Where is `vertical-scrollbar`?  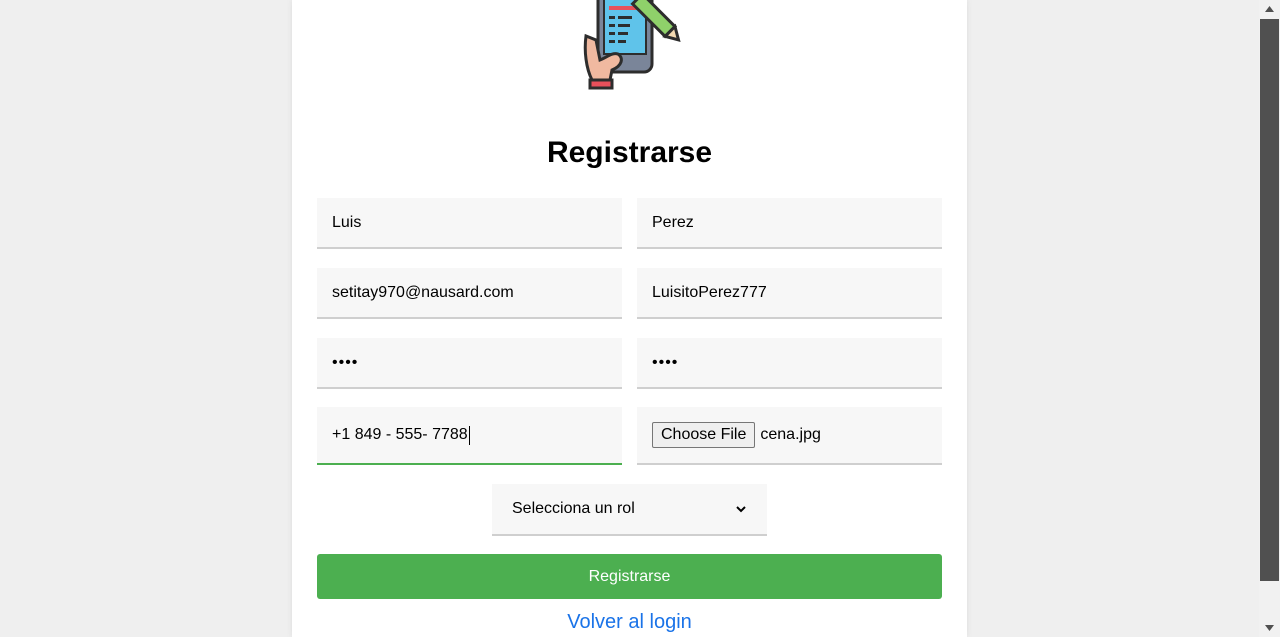 vertical-scrollbar is located at coordinates (1269, 318).